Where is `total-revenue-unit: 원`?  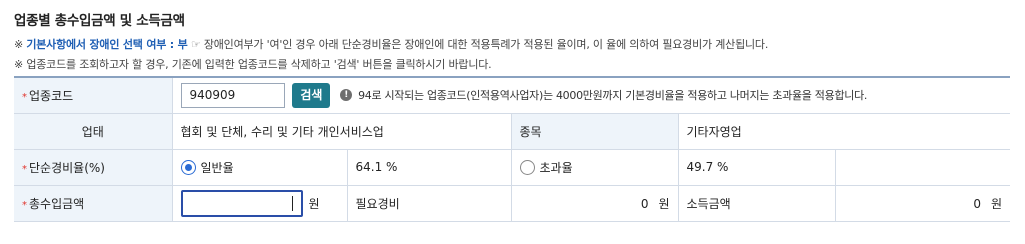
total-revenue-unit: 원 is located at coordinates (314, 203).